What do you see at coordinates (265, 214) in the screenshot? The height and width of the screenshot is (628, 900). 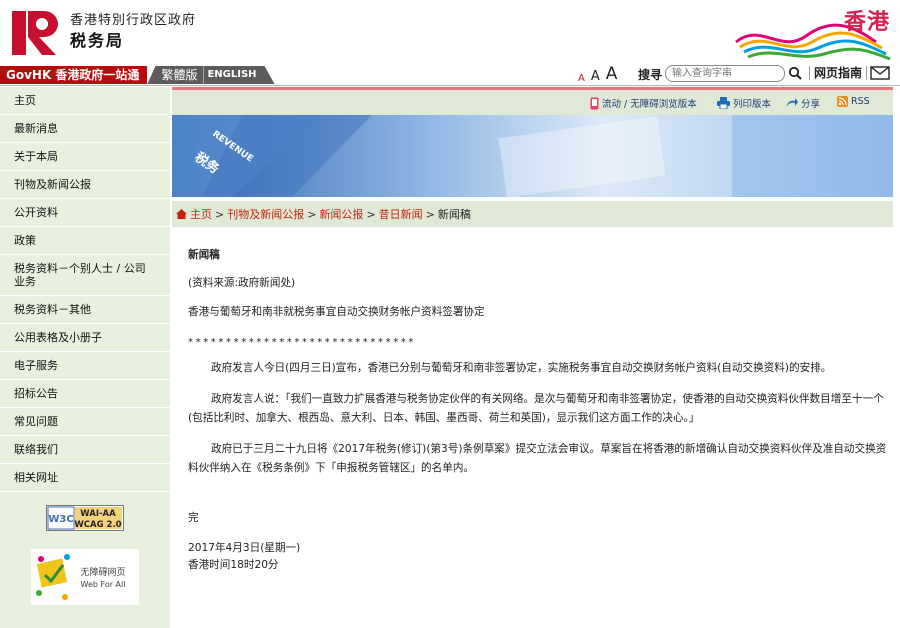 I see `breadcrumb-publications: 刊物及新闻公报` at bounding box center [265, 214].